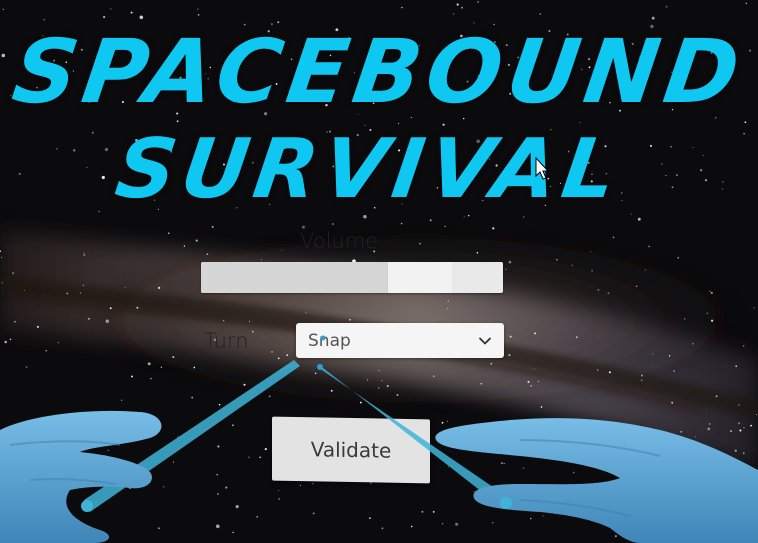 Image resolution: width=758 pixels, height=543 pixels. Describe the element at coordinates (352, 277) in the screenshot. I see `volume-slider` at that location.